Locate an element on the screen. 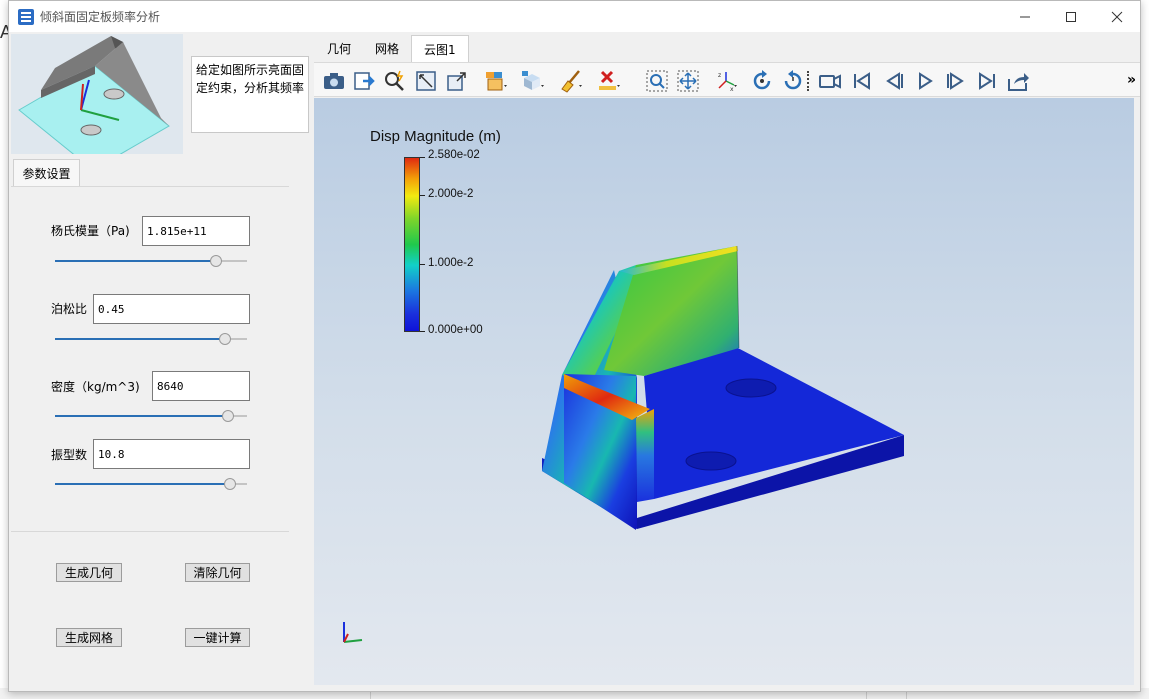  close-icon is located at coordinates (1117, 16).